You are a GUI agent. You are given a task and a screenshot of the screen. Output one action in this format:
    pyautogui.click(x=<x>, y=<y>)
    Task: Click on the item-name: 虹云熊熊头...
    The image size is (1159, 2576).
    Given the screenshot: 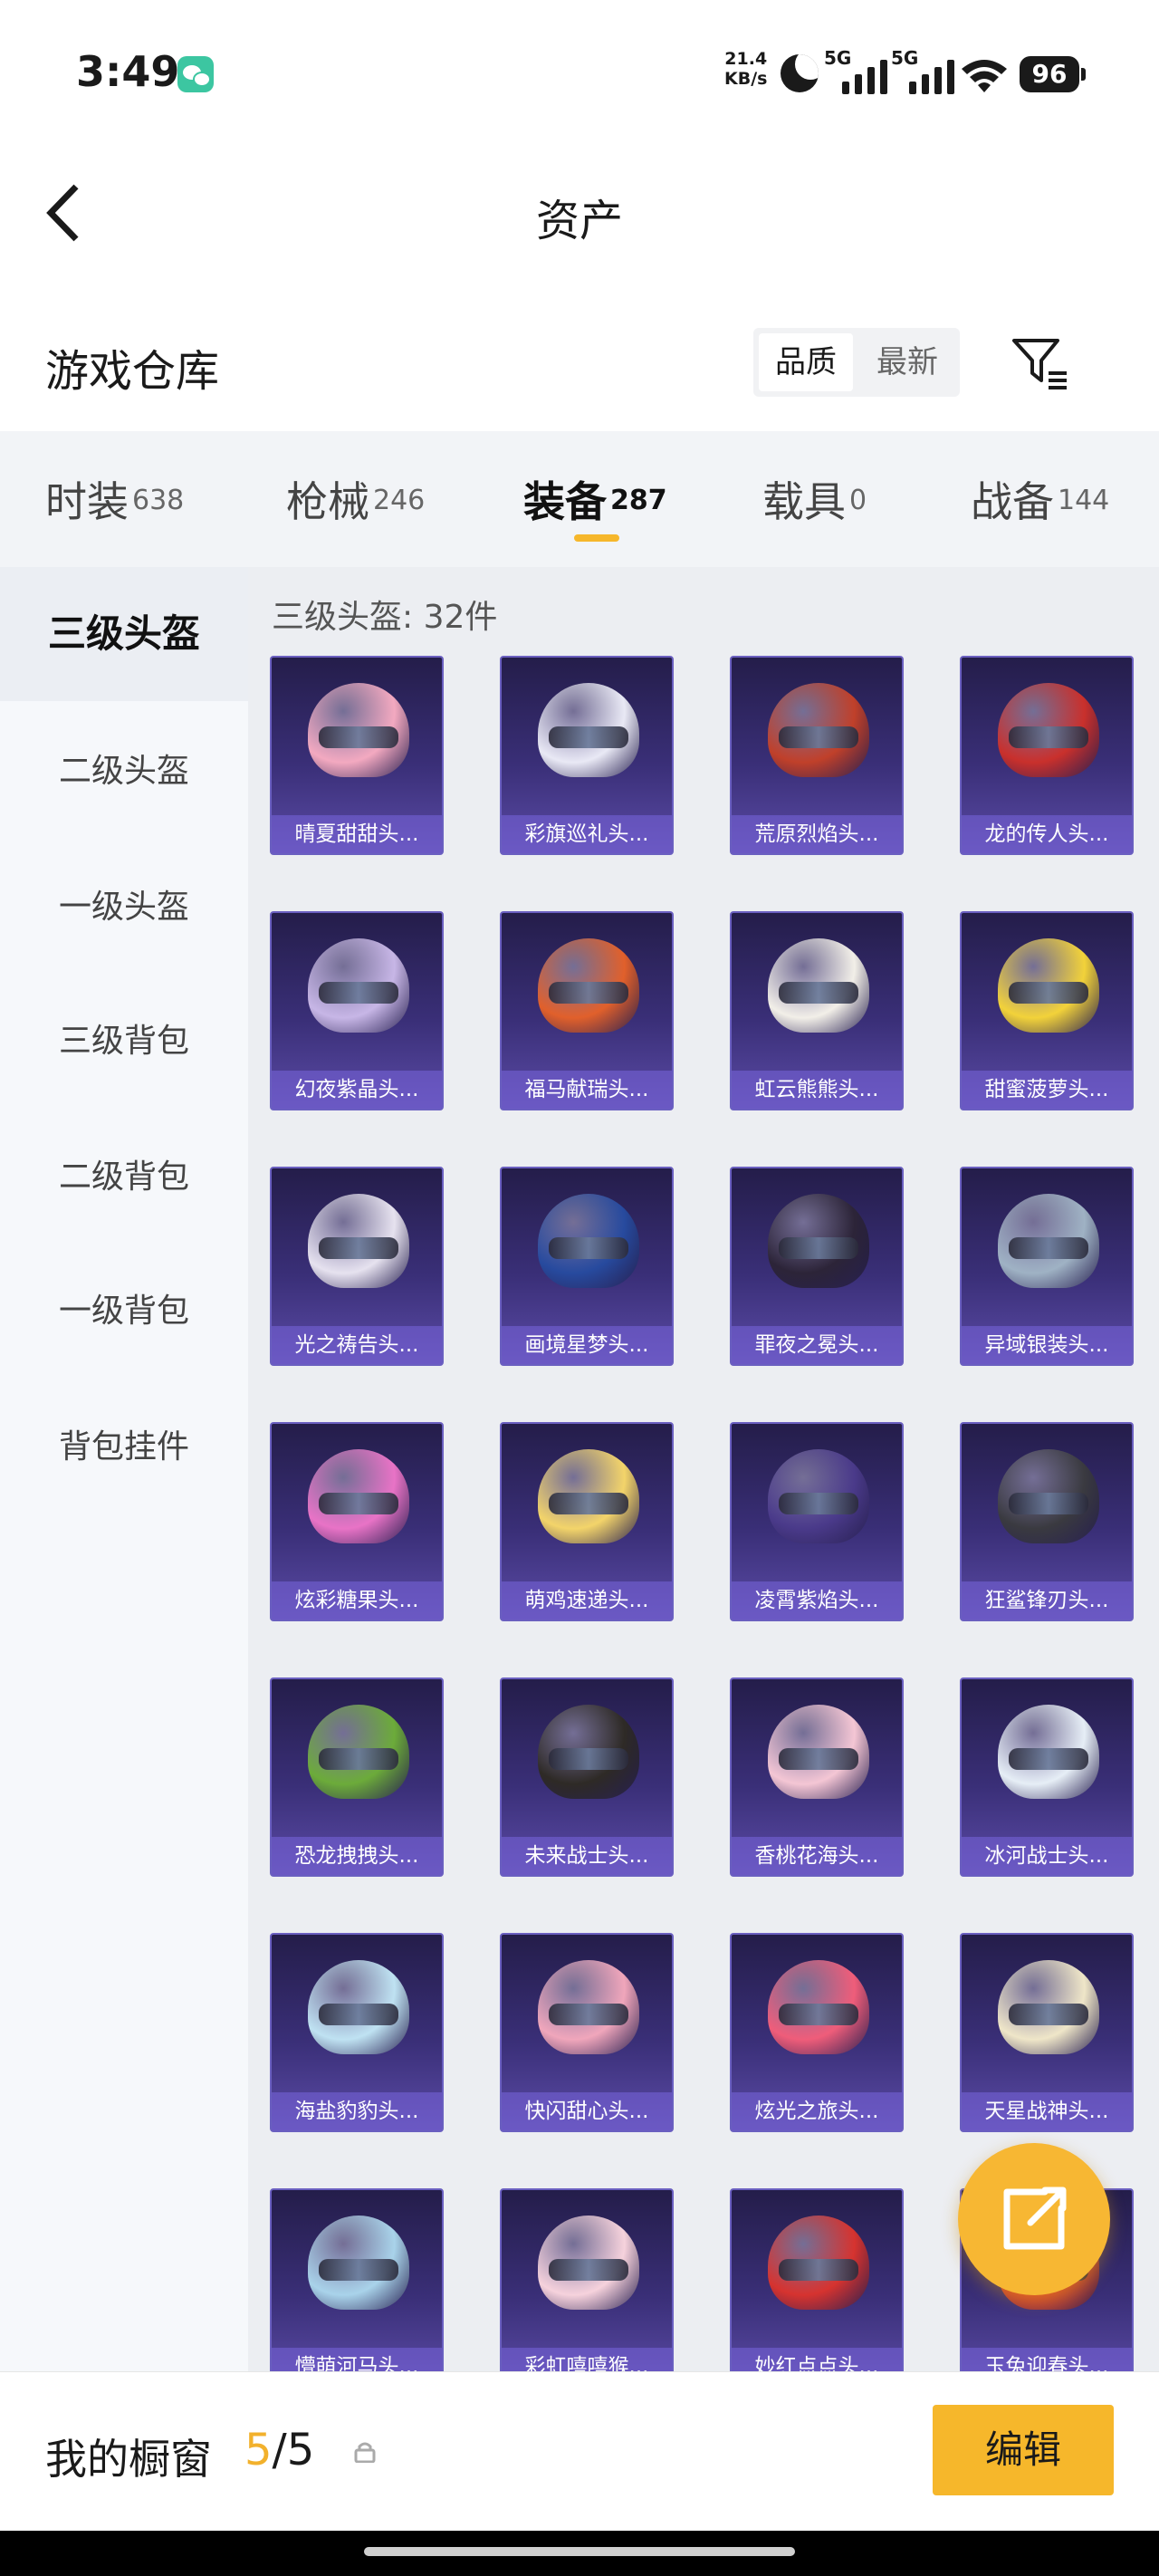 What is the action you would take?
    pyautogui.click(x=817, y=1090)
    